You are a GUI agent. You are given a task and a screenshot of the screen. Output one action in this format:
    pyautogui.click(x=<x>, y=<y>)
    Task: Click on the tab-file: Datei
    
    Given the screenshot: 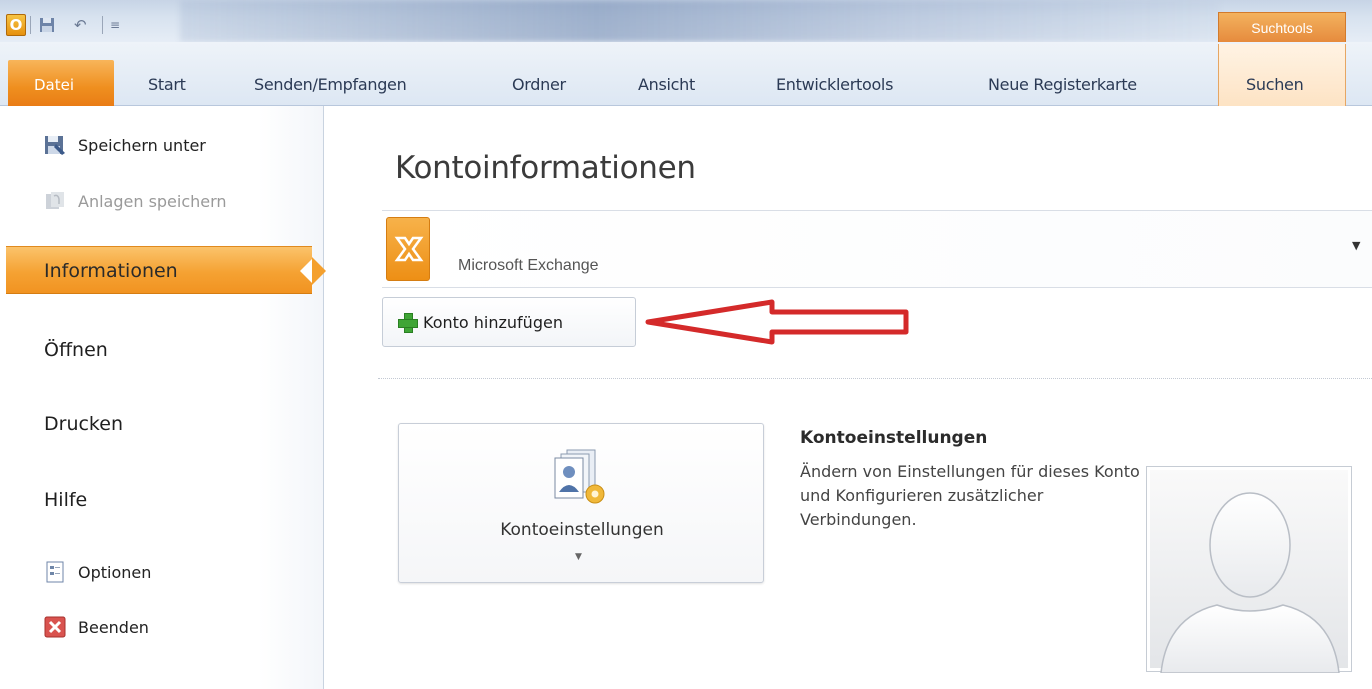 What is the action you would take?
    pyautogui.click(x=61, y=83)
    